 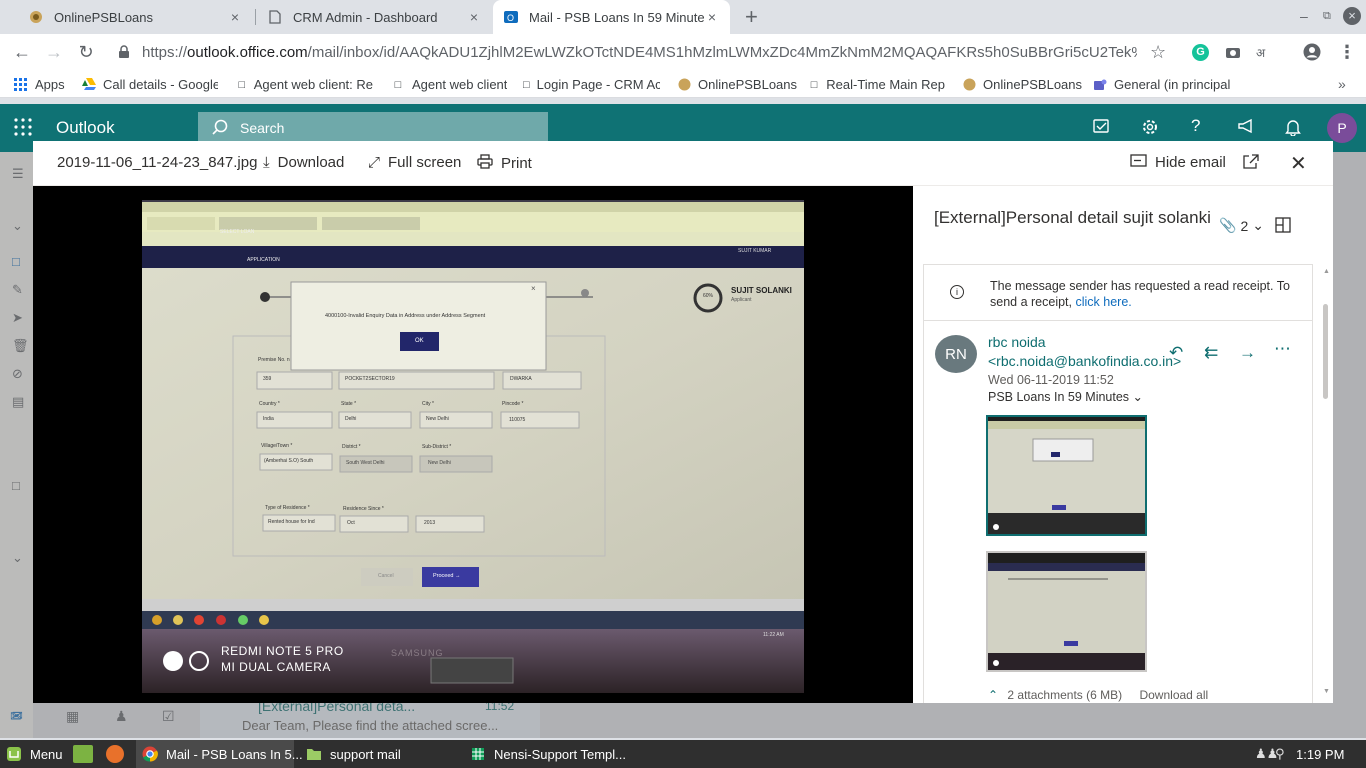 I want to click on photo-pincode-label: Pincode *, so click(x=513, y=404).